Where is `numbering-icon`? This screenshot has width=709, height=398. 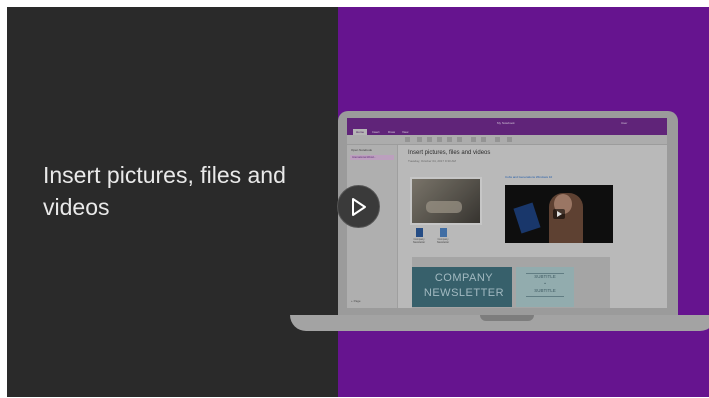
numbering-icon is located at coordinates (483, 139).